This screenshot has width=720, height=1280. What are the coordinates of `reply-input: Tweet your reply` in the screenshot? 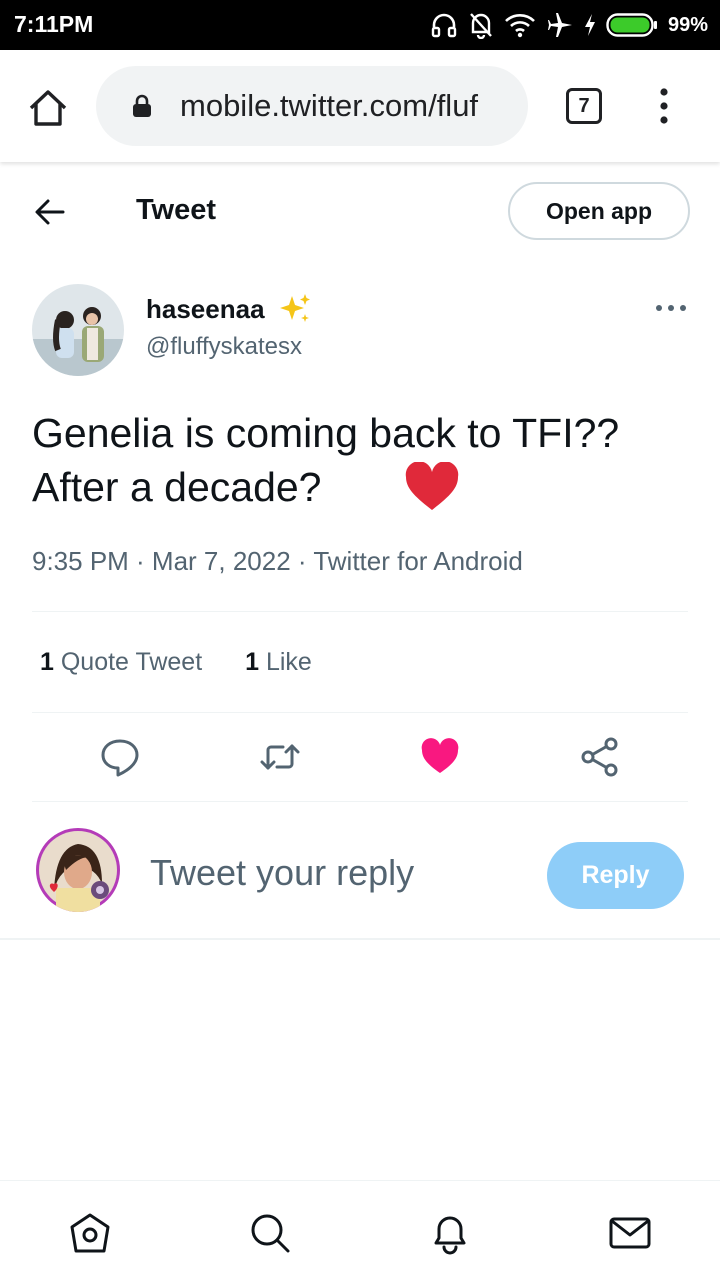 It's located at (282, 873).